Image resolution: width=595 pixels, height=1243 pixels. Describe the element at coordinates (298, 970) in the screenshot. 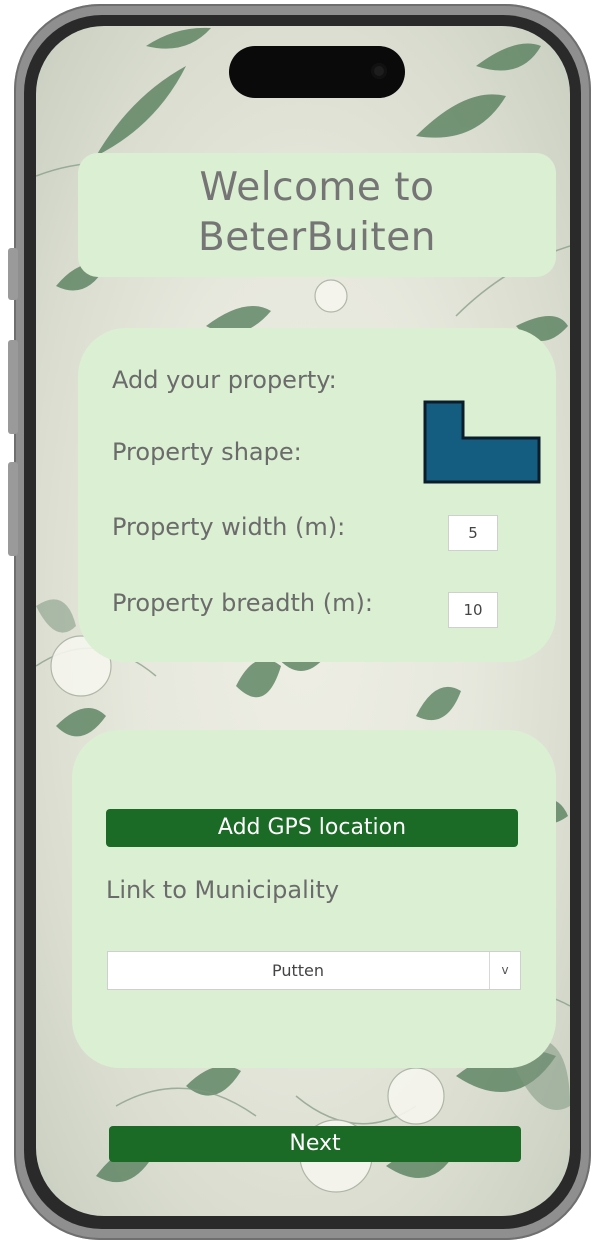

I see `municipality-selected-value: Putten` at that location.